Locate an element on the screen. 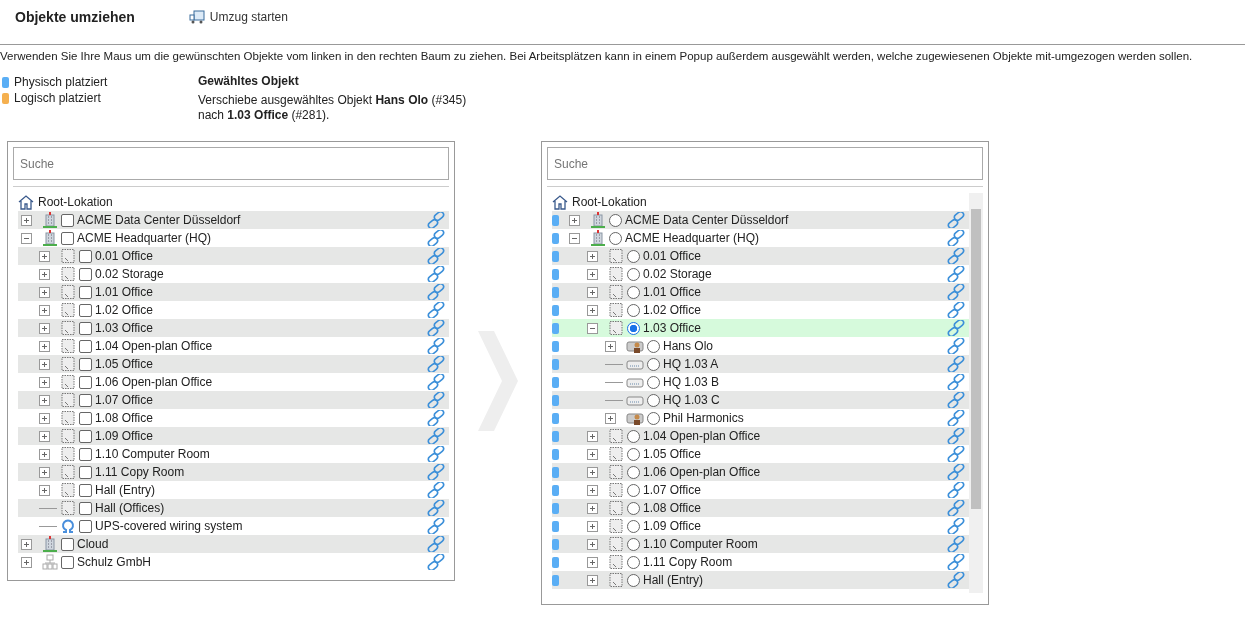 The height and width of the screenshot is (618, 1245). tree-item: Cloud is located at coordinates (93, 544).